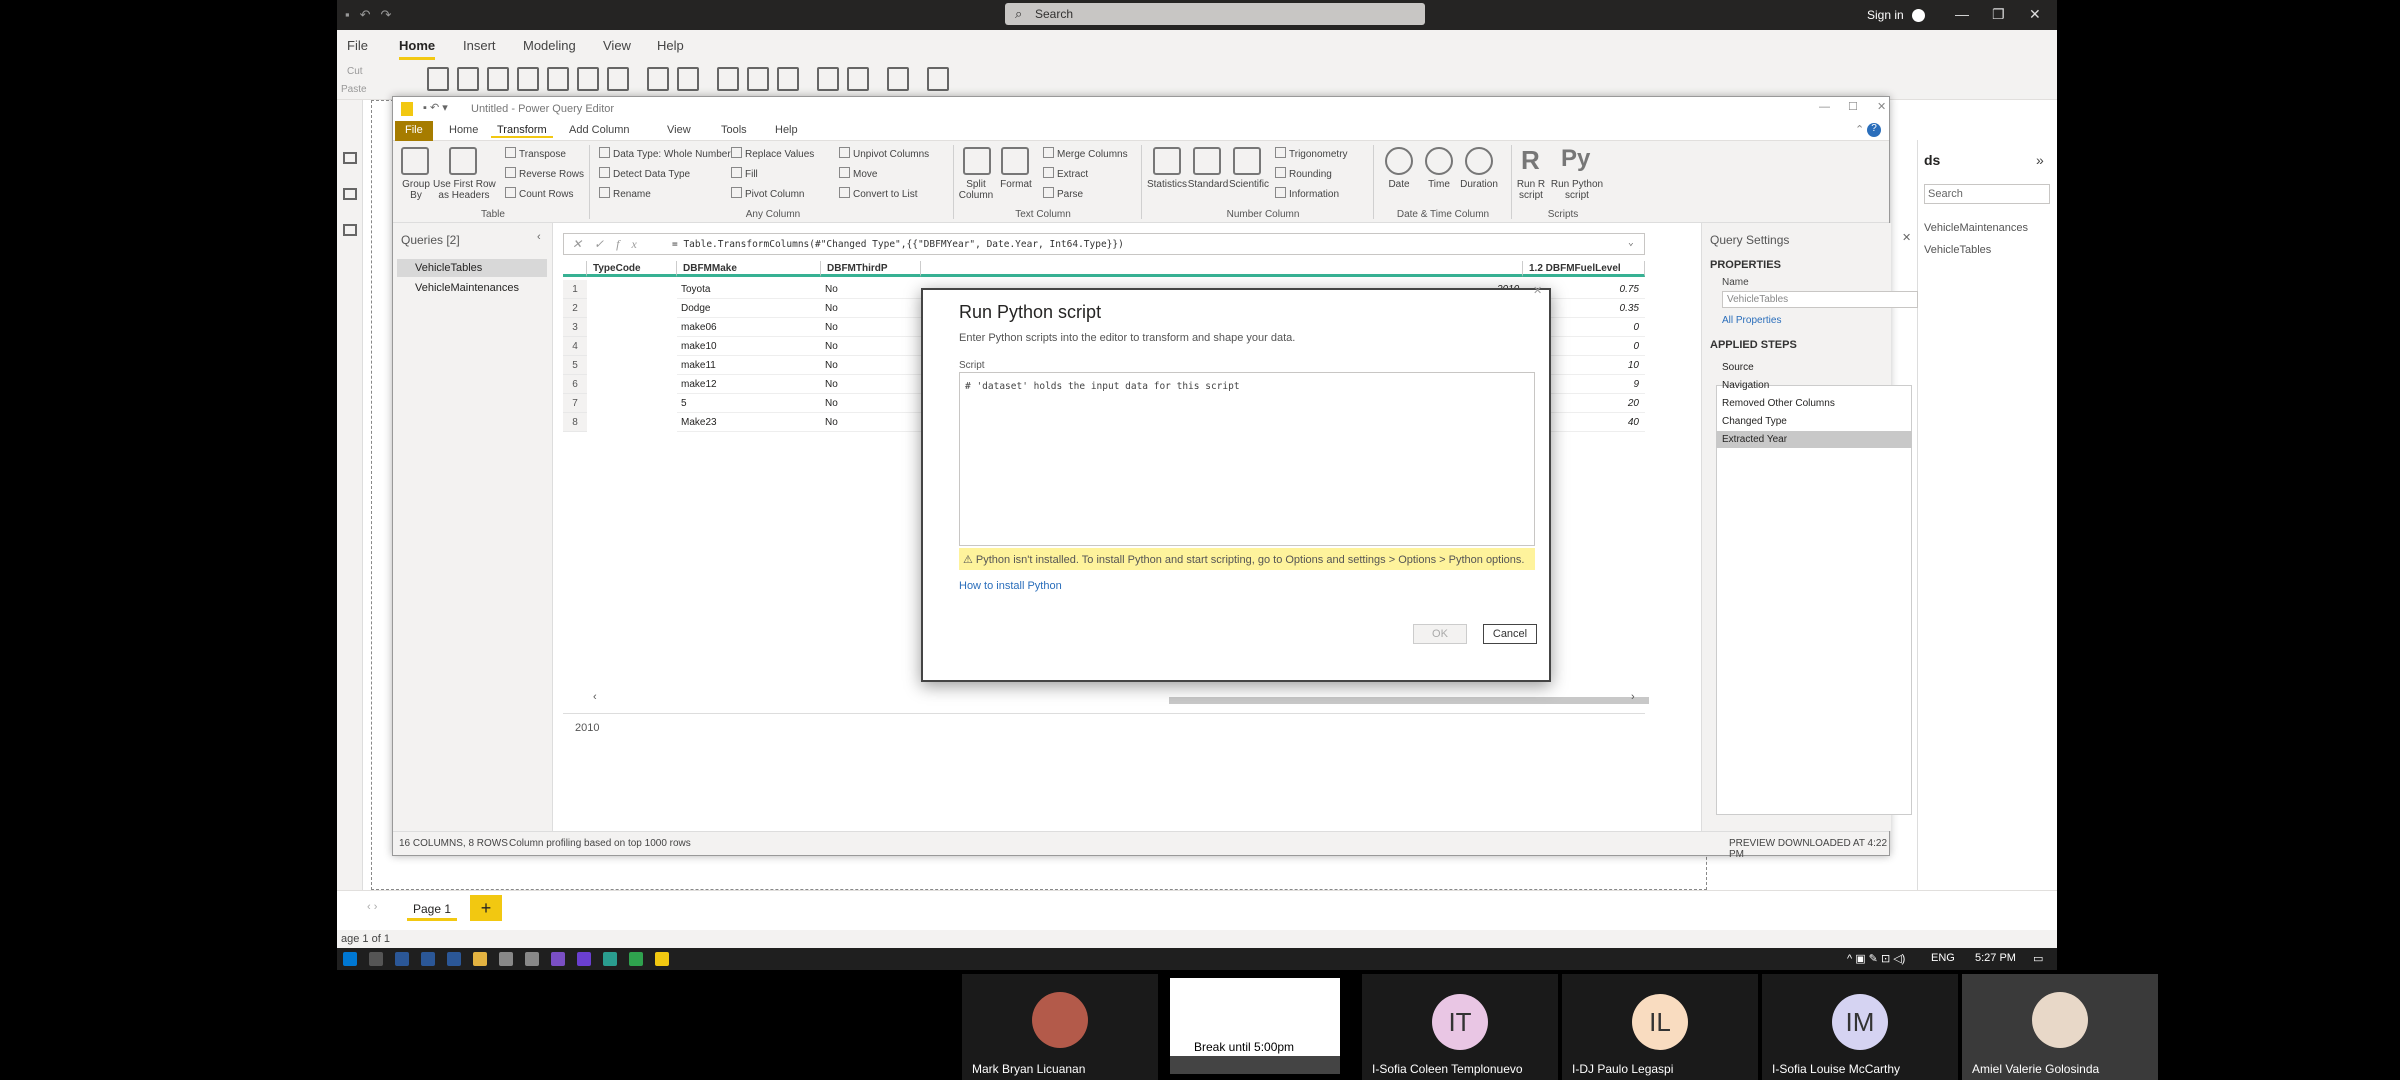  I want to click on python-script-icon: Py, so click(1575, 159).